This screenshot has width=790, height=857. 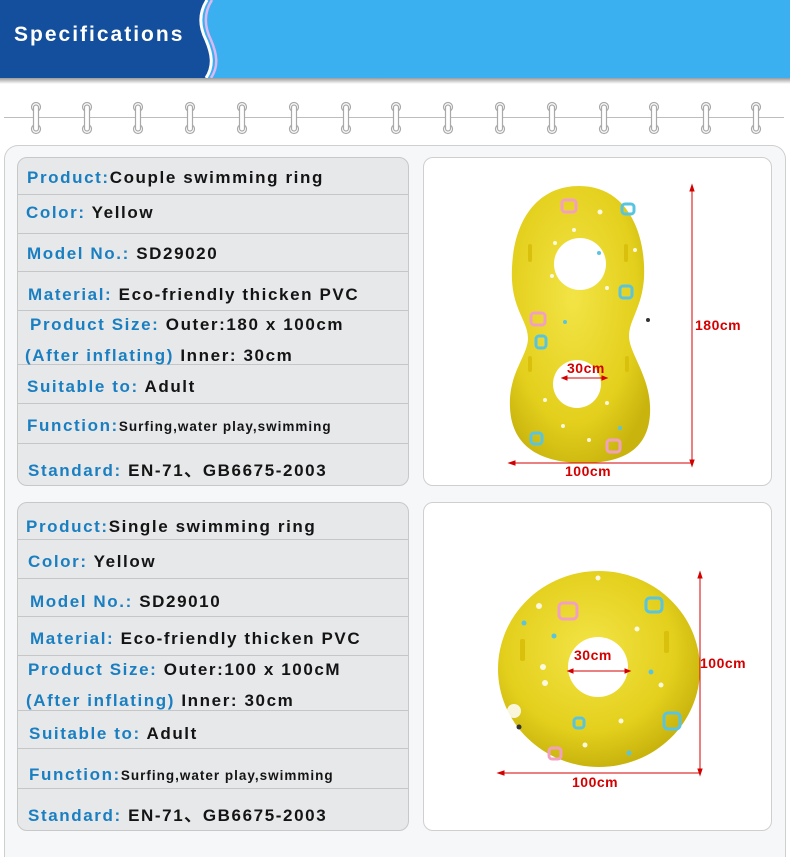 I want to click on spec-row-model: Model No.: SD29020, so click(x=213, y=253).